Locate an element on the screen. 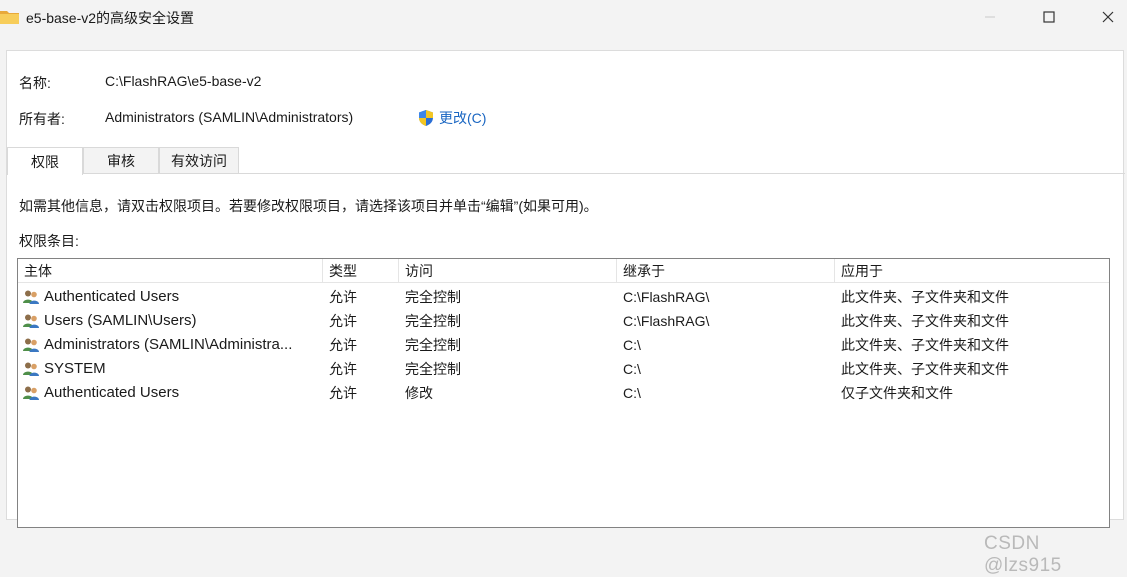  column-header-access: 访问 is located at coordinates (508, 271).